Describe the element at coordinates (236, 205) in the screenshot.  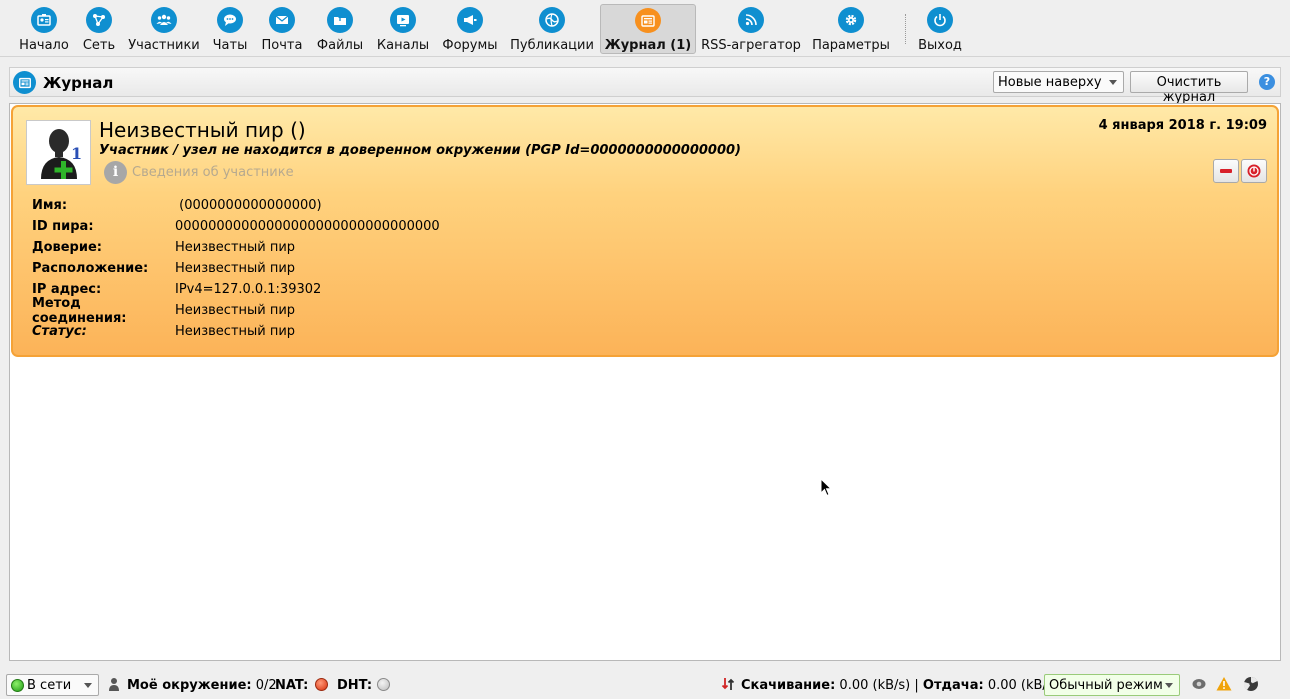
I see `detail-row: Имя: (0000000000000000)` at that location.